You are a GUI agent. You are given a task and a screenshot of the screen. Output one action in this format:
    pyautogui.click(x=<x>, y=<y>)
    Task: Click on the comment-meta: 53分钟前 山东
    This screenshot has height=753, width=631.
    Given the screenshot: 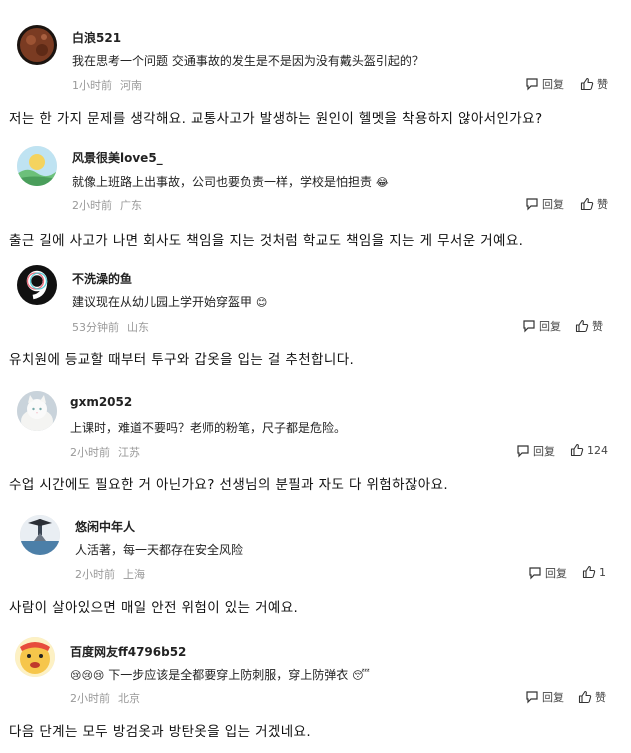 What is the action you would take?
    pyautogui.click(x=110, y=327)
    